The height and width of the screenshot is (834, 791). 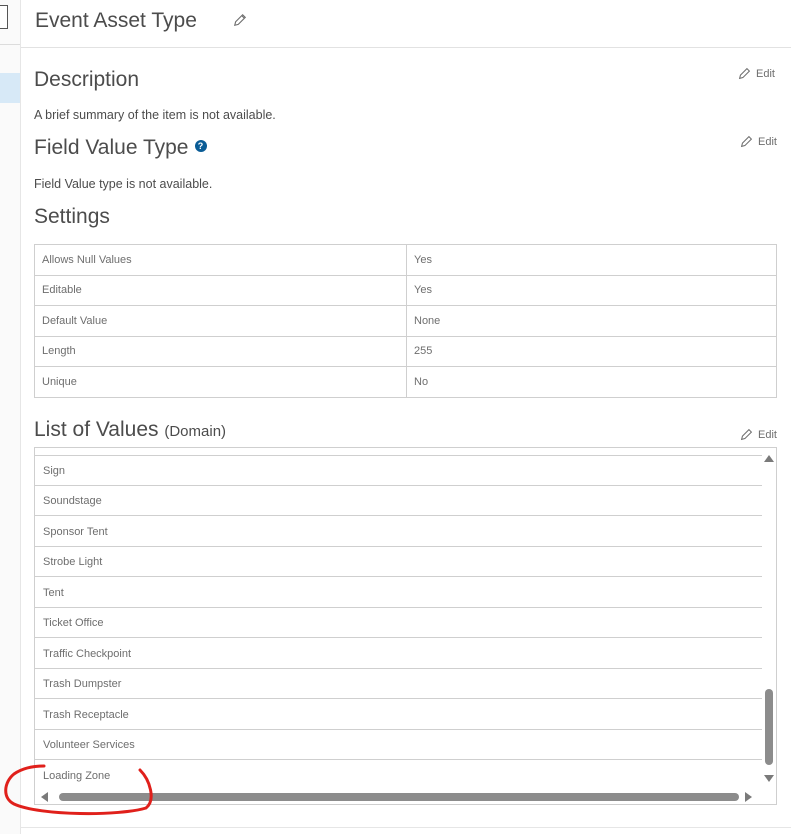 I want to click on domain-heading: List of Values (Domain), so click(x=130, y=430).